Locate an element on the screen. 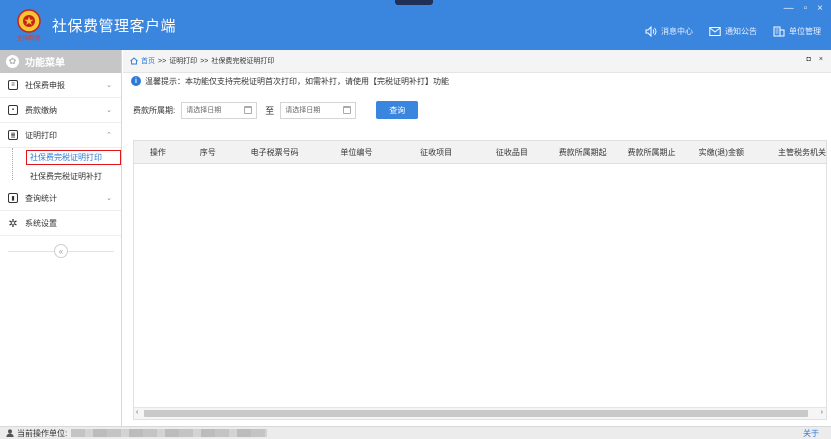 The image size is (831, 439). sidebar-item-print: ≣ 证明打印 ⌃ is located at coordinates (60, 135).